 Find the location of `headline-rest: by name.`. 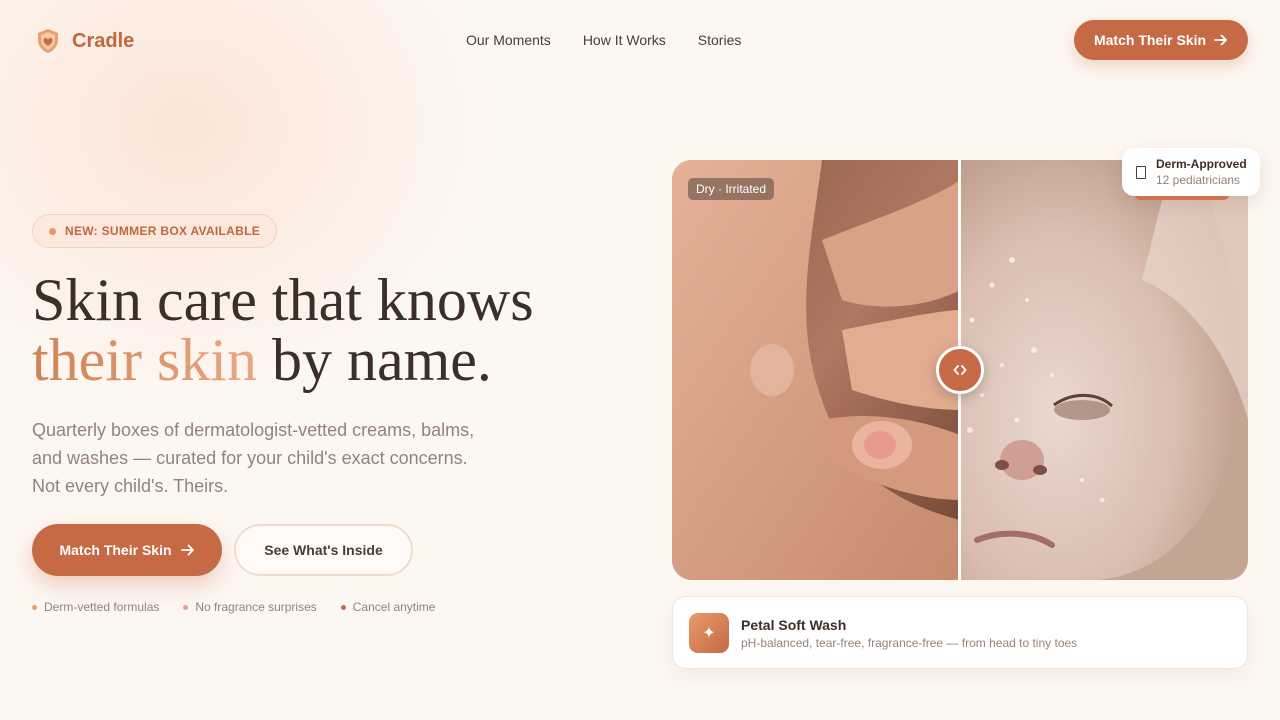

headline-rest: by name. is located at coordinates (374, 360).